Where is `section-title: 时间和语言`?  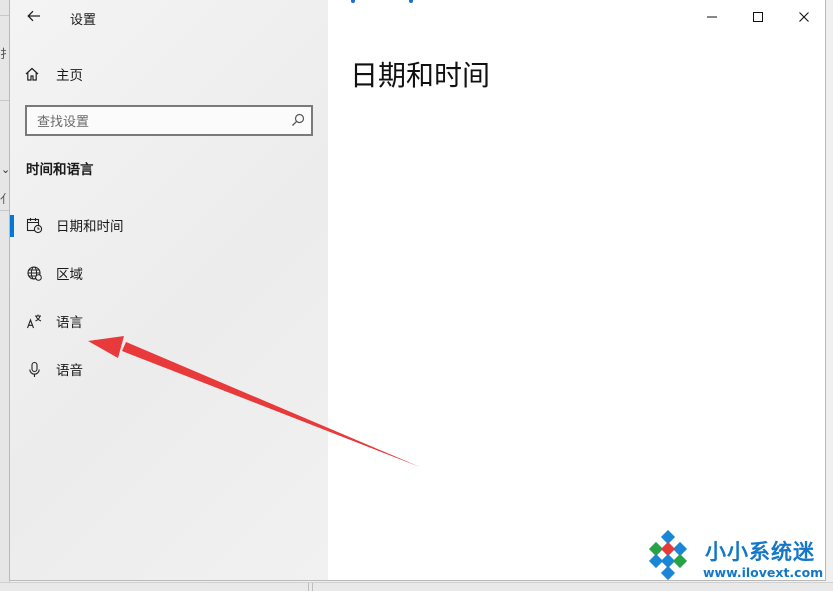 section-title: 时间和语言 is located at coordinates (60, 170).